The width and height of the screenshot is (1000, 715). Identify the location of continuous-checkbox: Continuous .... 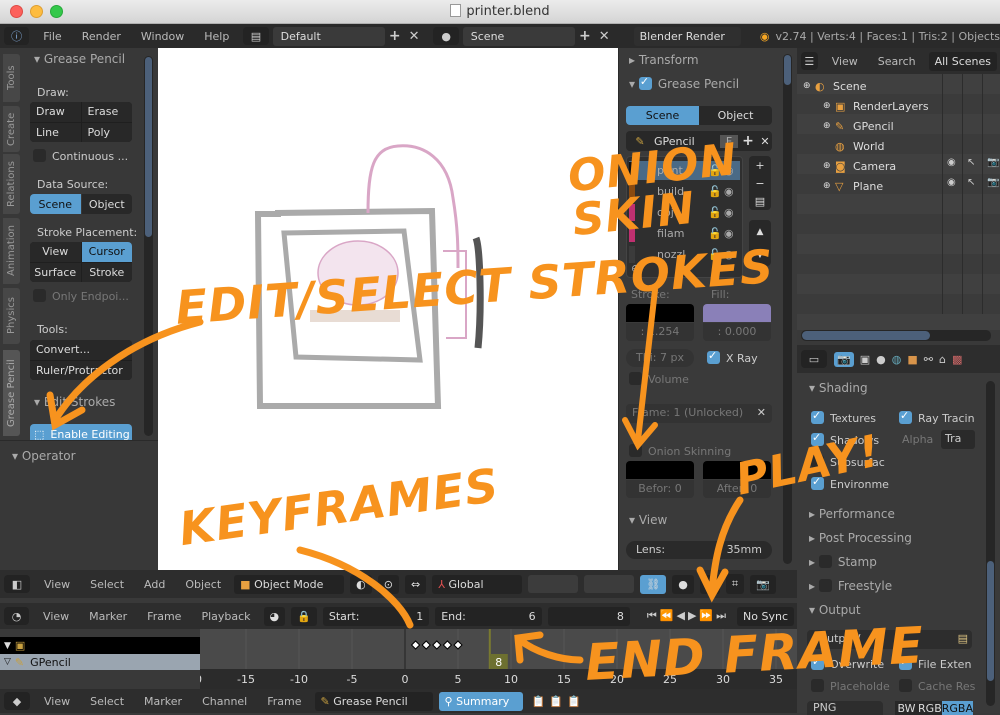
(80, 156).